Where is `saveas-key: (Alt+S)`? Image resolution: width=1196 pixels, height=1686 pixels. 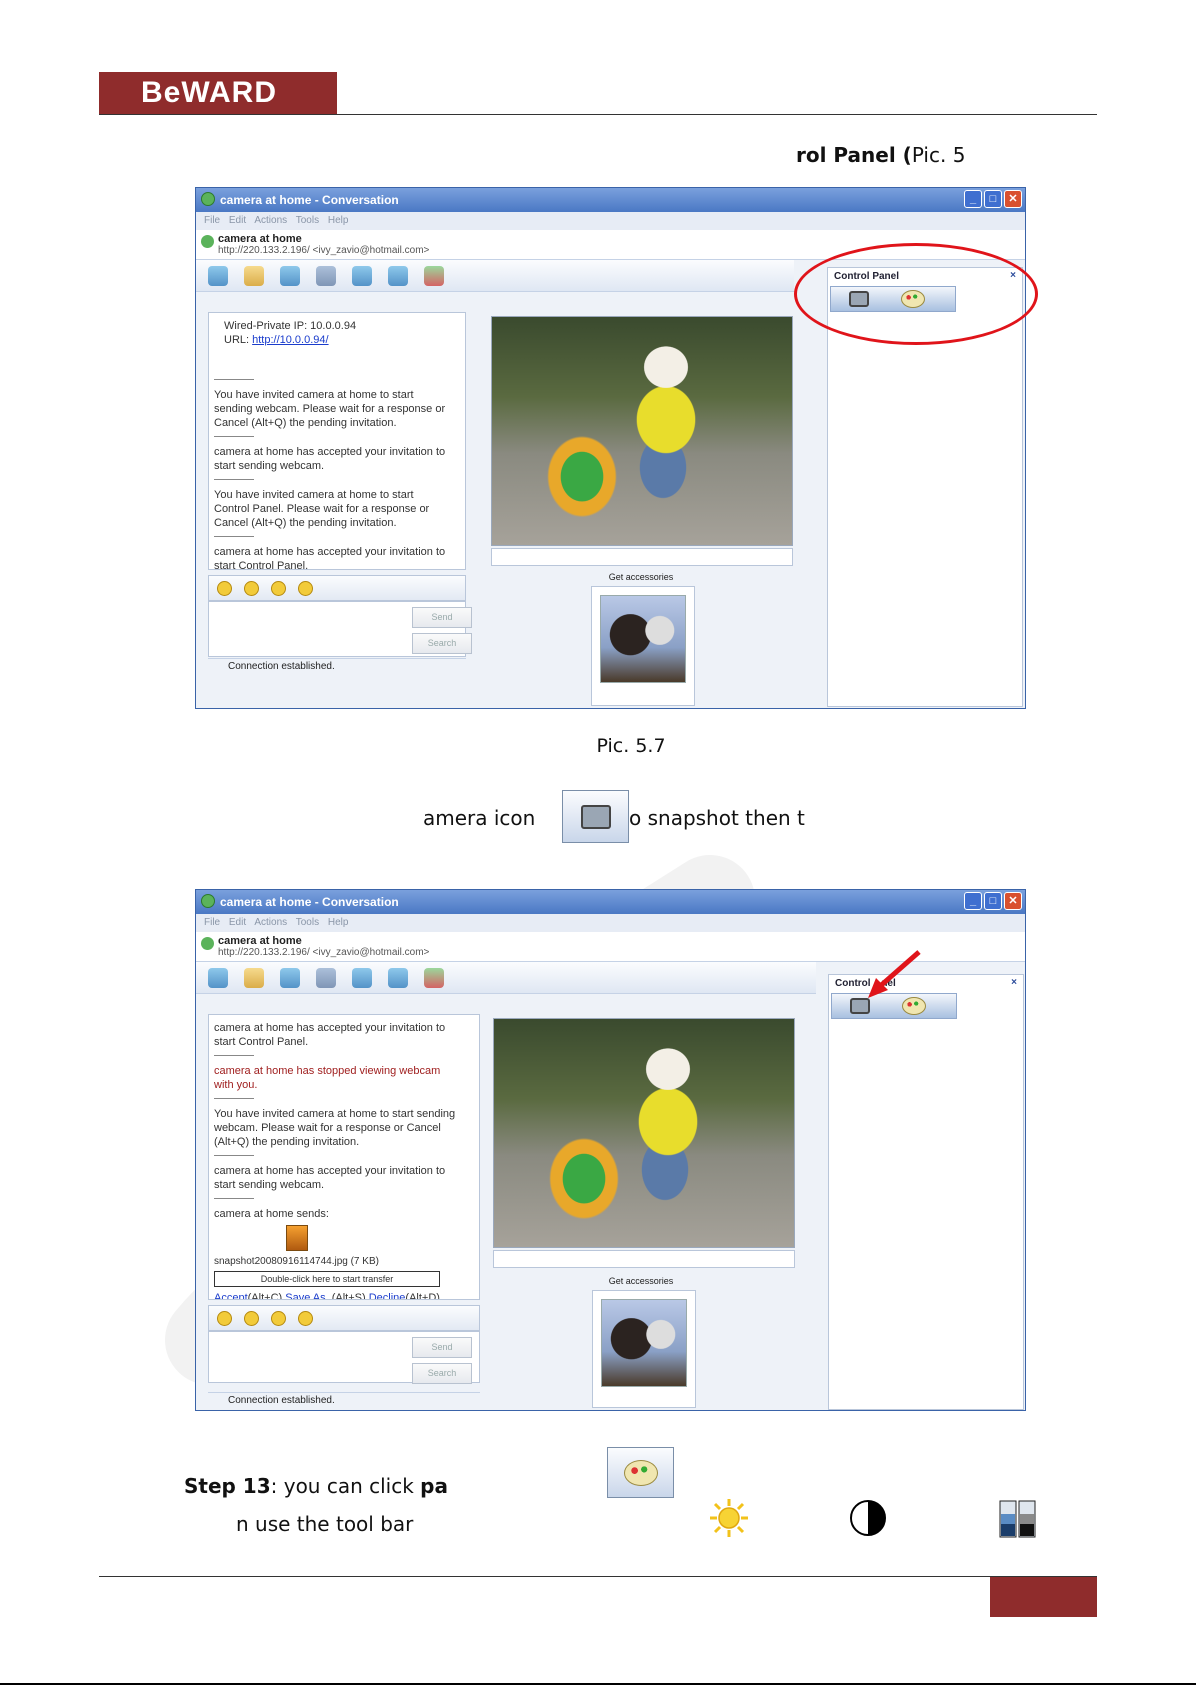
saveas-key: (Alt+S) is located at coordinates (348, 1296).